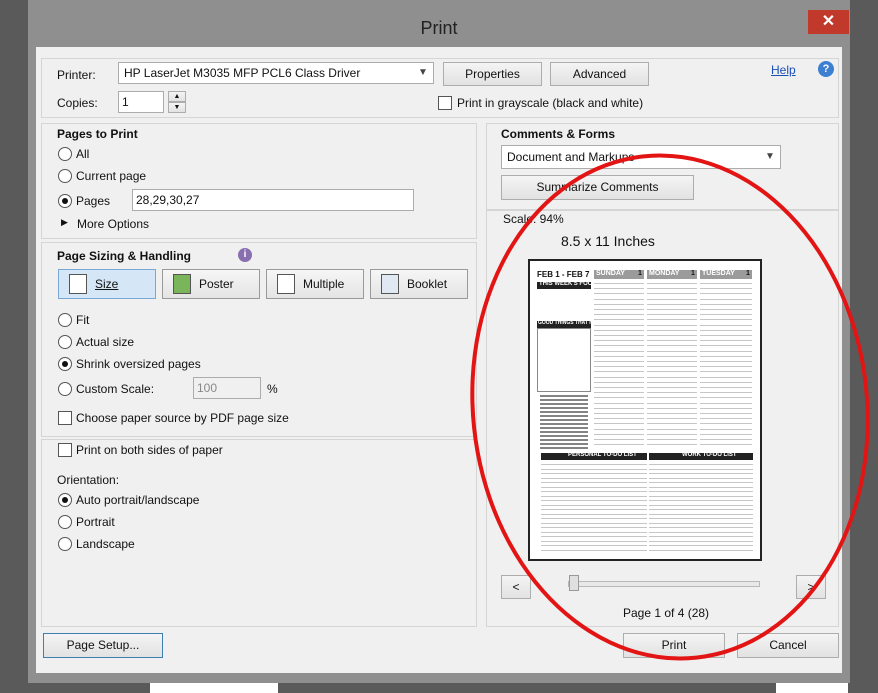 This screenshot has width=878, height=693. What do you see at coordinates (105, 544) in the screenshot?
I see `radio-landscape-label: Landscape` at bounding box center [105, 544].